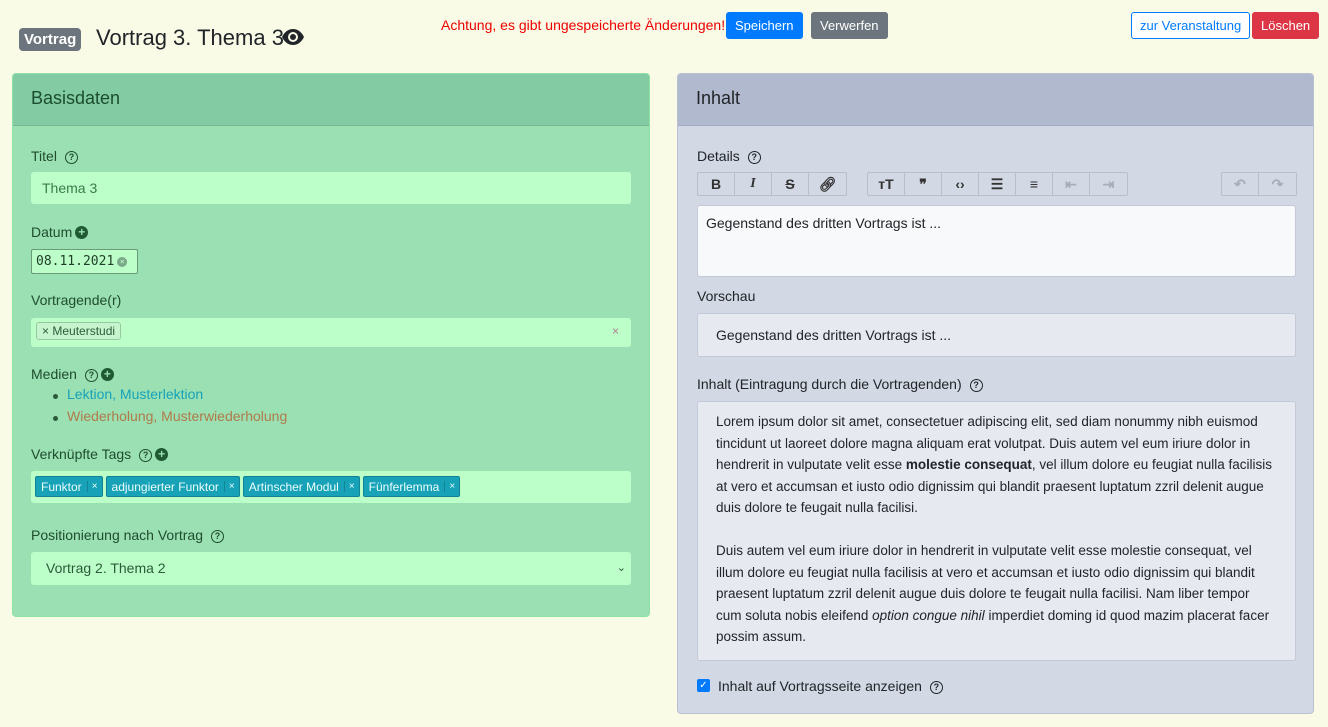  What do you see at coordinates (1071, 184) in the screenshot?
I see `outdent-icon: ⇤` at bounding box center [1071, 184].